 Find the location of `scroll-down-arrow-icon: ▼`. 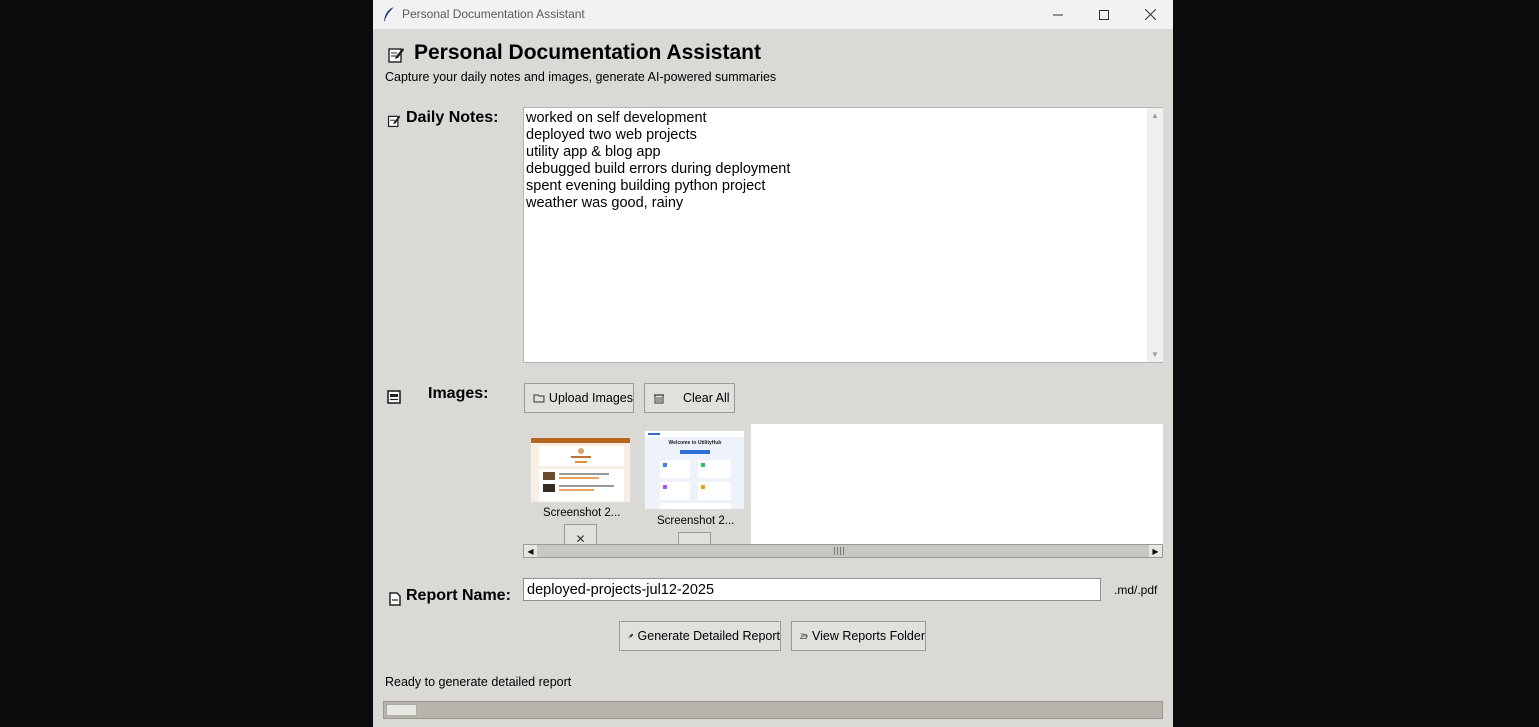

scroll-down-arrow-icon: ▼ is located at coordinates (1155, 354).